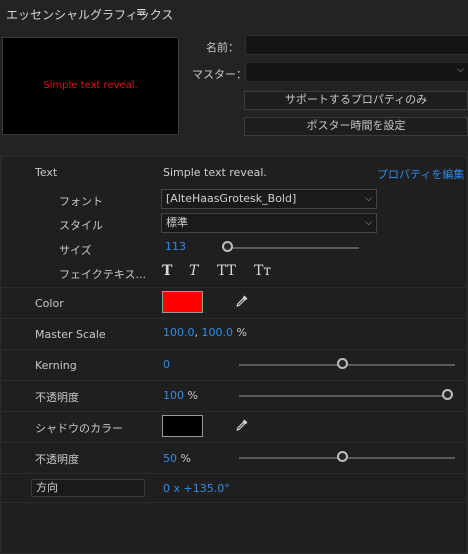  I want to click on shadow-opacity-field: 50 %, so click(177, 458).